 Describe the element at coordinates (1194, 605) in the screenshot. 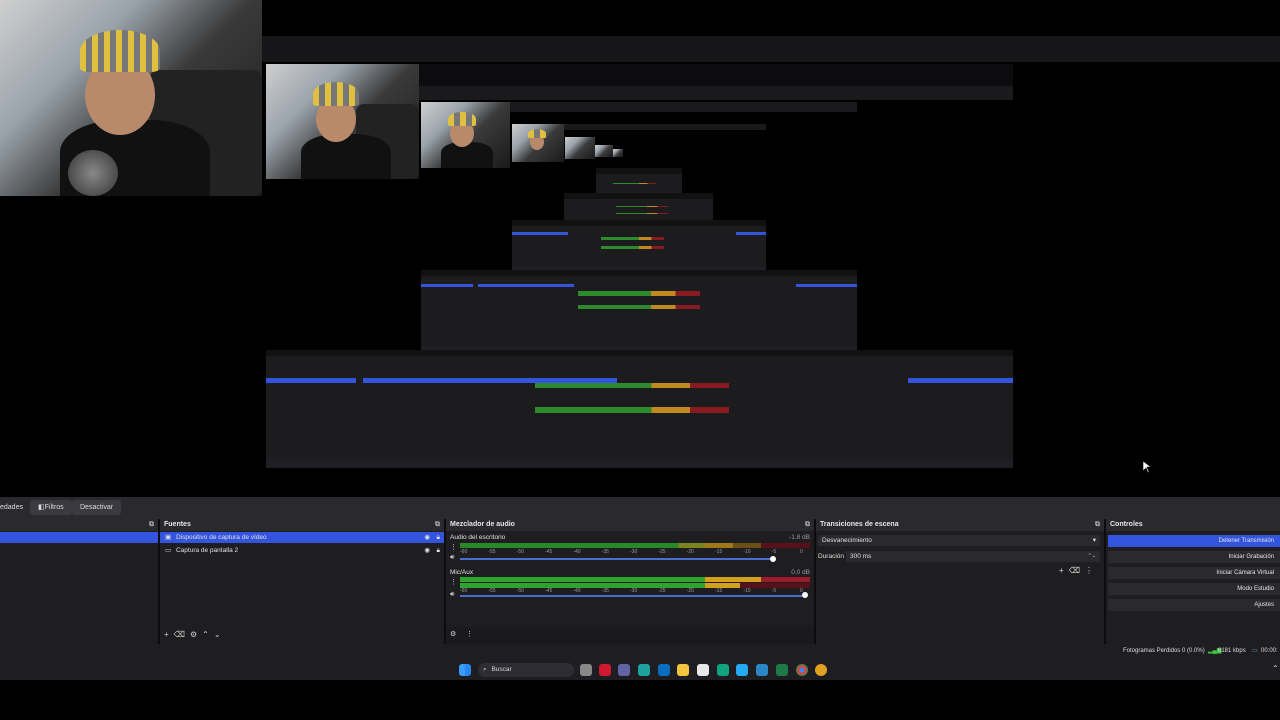

I see `settings-button: Ajustes` at that location.